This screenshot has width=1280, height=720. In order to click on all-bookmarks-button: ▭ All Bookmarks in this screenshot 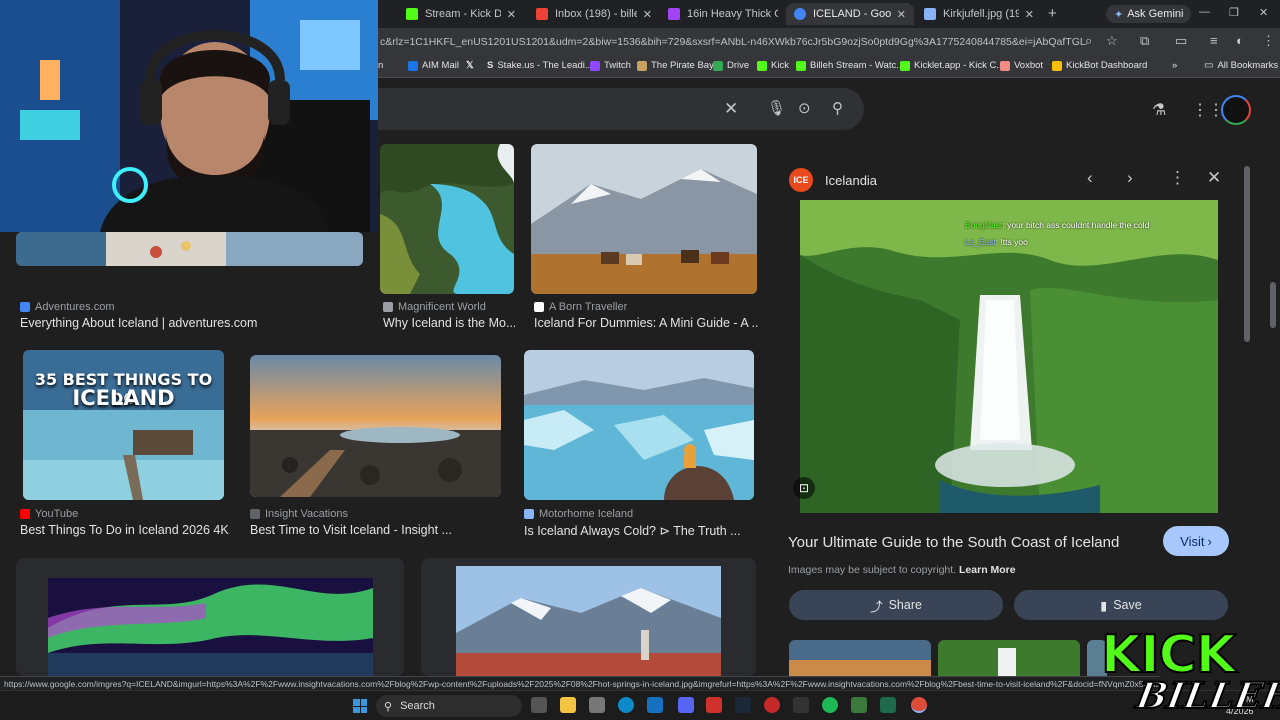, I will do `click(1241, 65)`.